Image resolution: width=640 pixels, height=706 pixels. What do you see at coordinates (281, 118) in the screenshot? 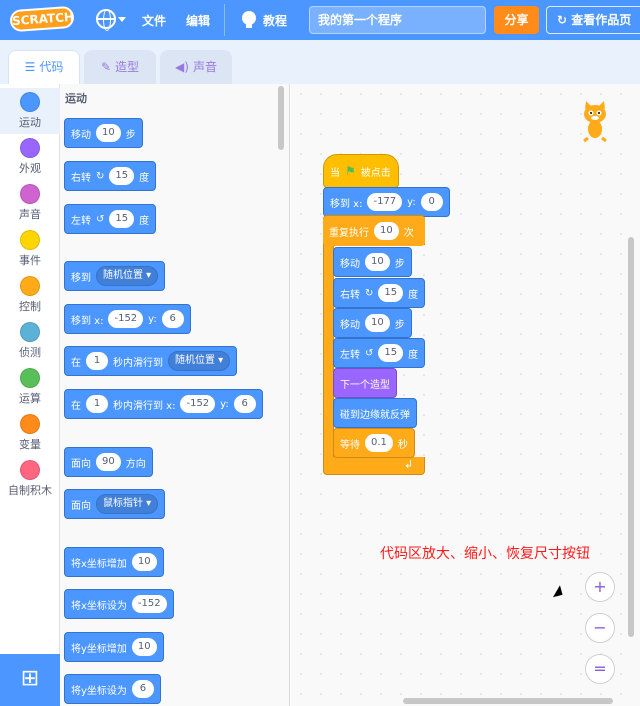
I see `palette-scrollbar` at bounding box center [281, 118].